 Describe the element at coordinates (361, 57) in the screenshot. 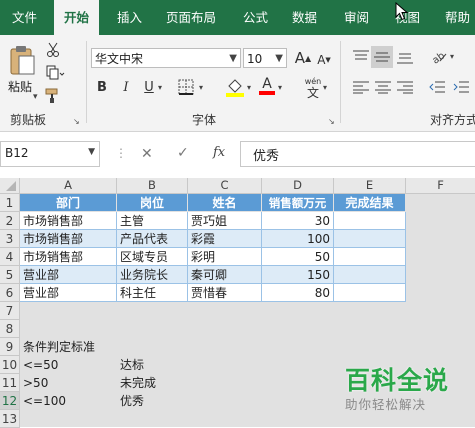

I see `align-top-icon` at that location.